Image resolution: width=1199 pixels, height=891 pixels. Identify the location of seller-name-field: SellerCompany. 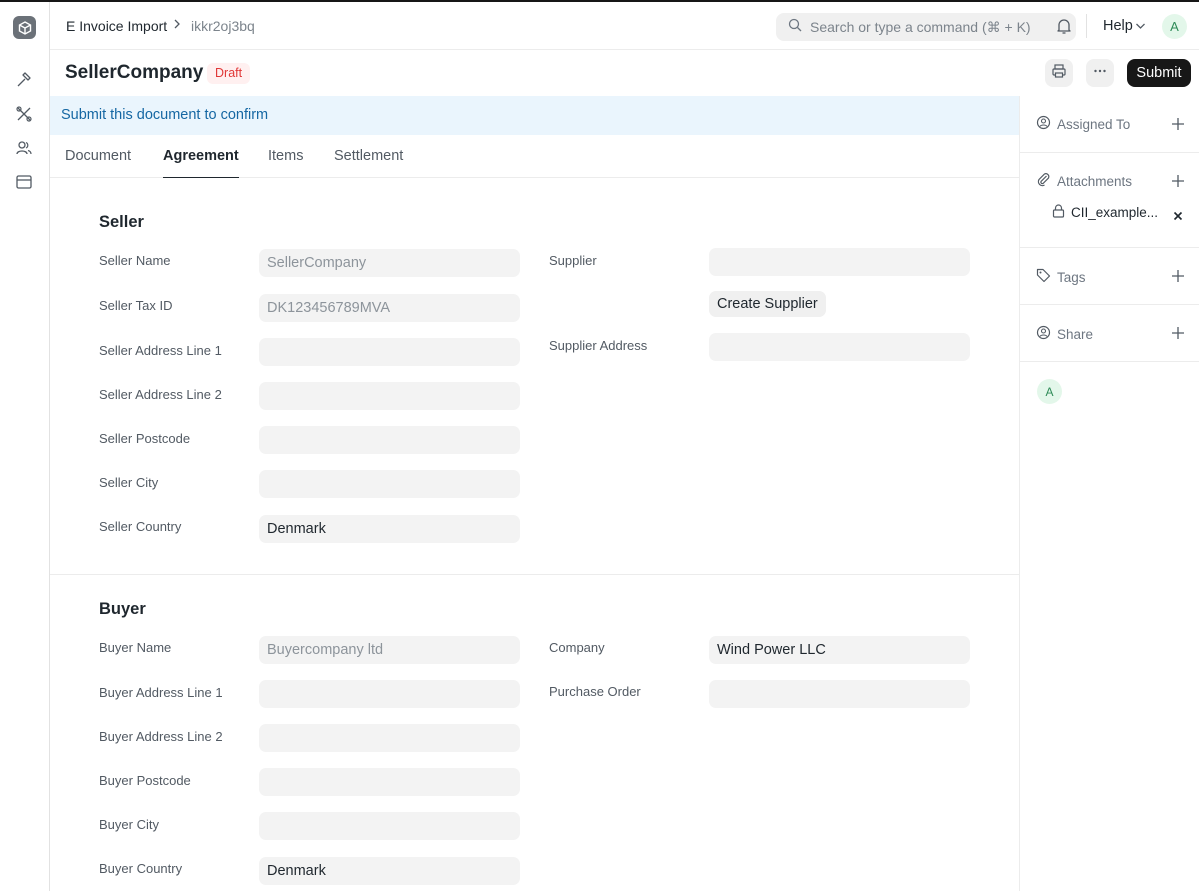
(389, 263).